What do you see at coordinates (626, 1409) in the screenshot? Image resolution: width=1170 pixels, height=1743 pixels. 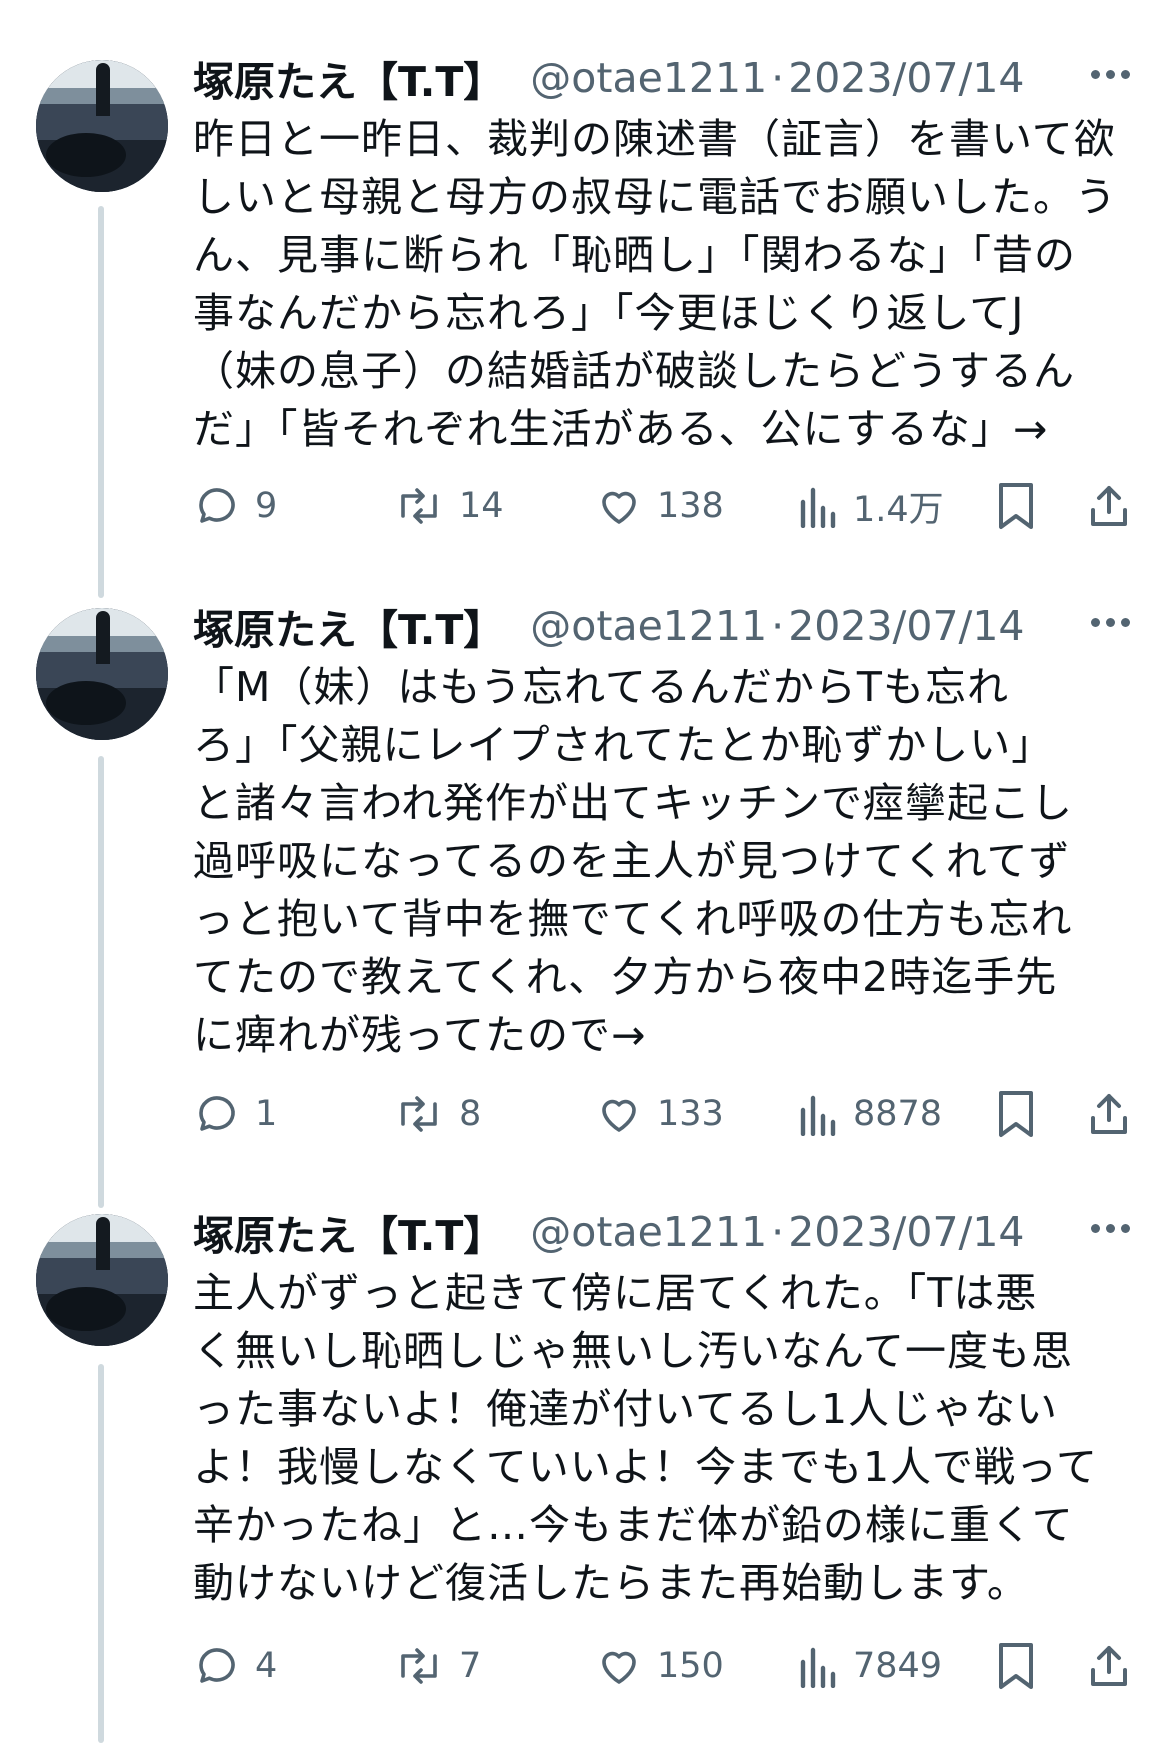 I see `tweet-text-line: った事ないよ！俺達が付いてるし1人じゃない` at bounding box center [626, 1409].